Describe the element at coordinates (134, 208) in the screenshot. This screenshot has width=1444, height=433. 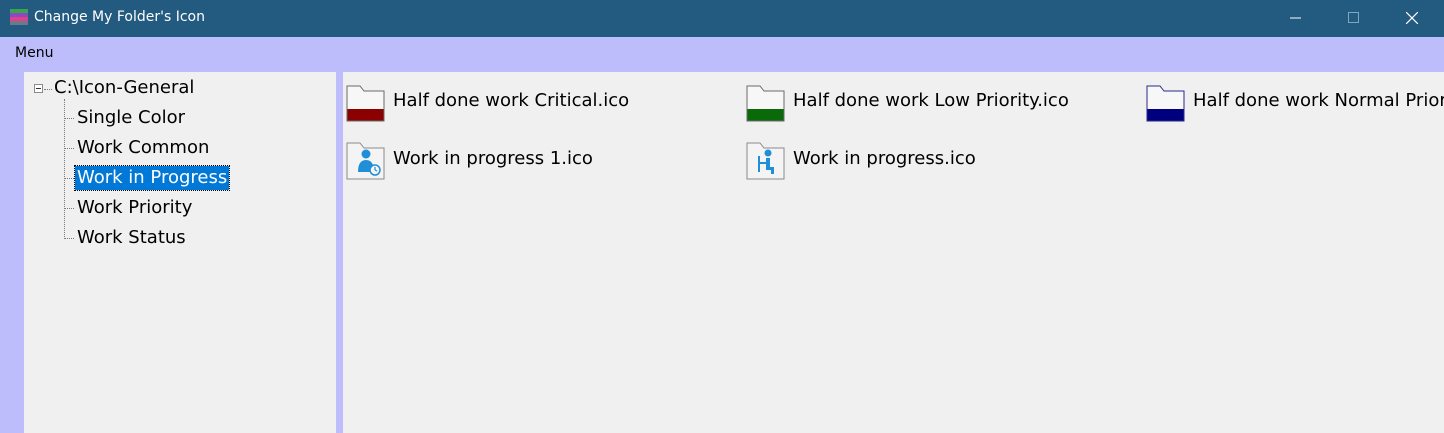
I see `tree-item-work-priority: Work Priority` at that location.